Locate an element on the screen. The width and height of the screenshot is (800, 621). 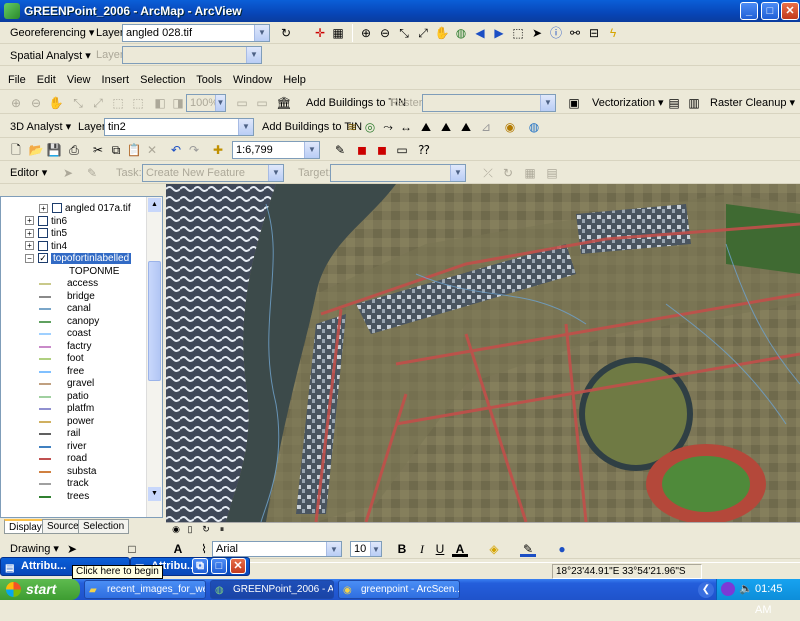
pan-hand-icon: ✋ is located at coordinates (442, 33).